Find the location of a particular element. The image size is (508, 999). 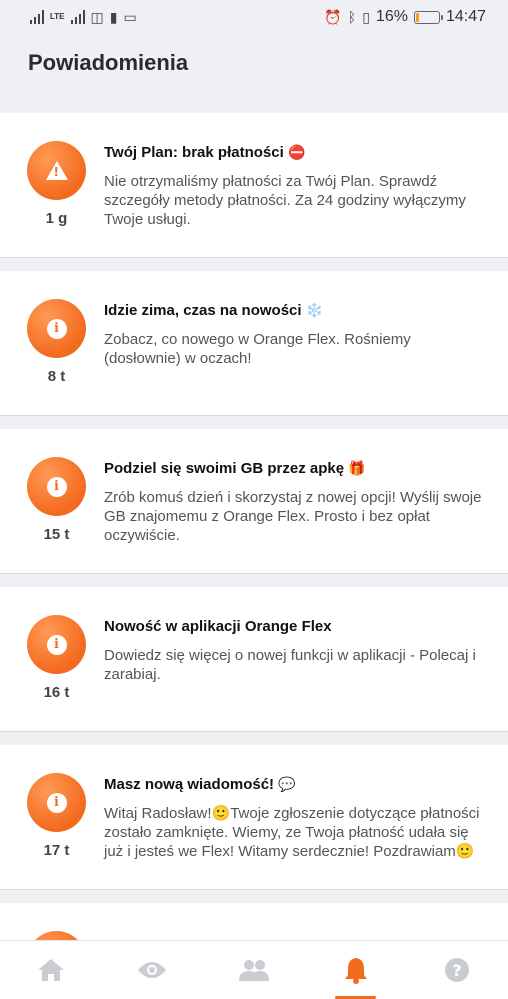

nav-friends is located at coordinates (254, 970).